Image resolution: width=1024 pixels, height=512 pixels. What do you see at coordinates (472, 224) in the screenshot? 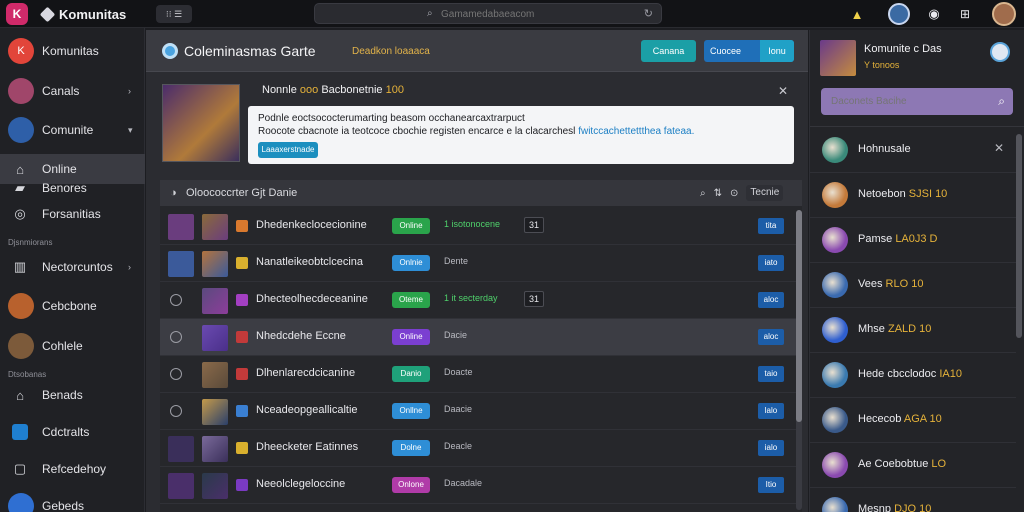
I see `row-activity: 1 isotonocene` at bounding box center [472, 224].